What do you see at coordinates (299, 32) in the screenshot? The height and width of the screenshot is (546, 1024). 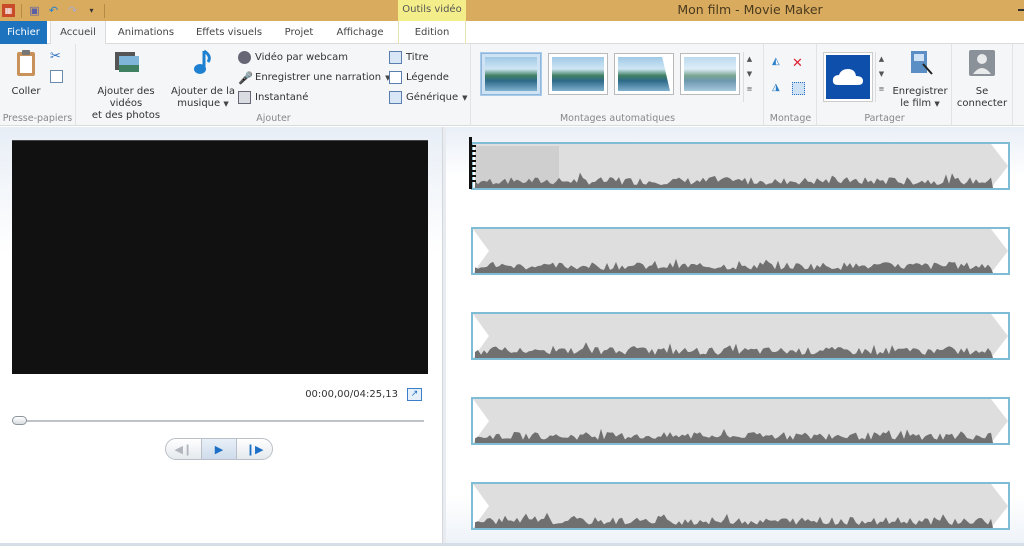 I see `tab-projet: Projet` at bounding box center [299, 32].